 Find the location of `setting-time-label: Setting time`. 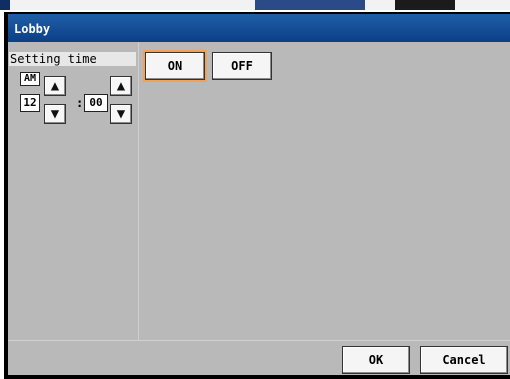

setting-time-label: Setting time is located at coordinates (72, 59).